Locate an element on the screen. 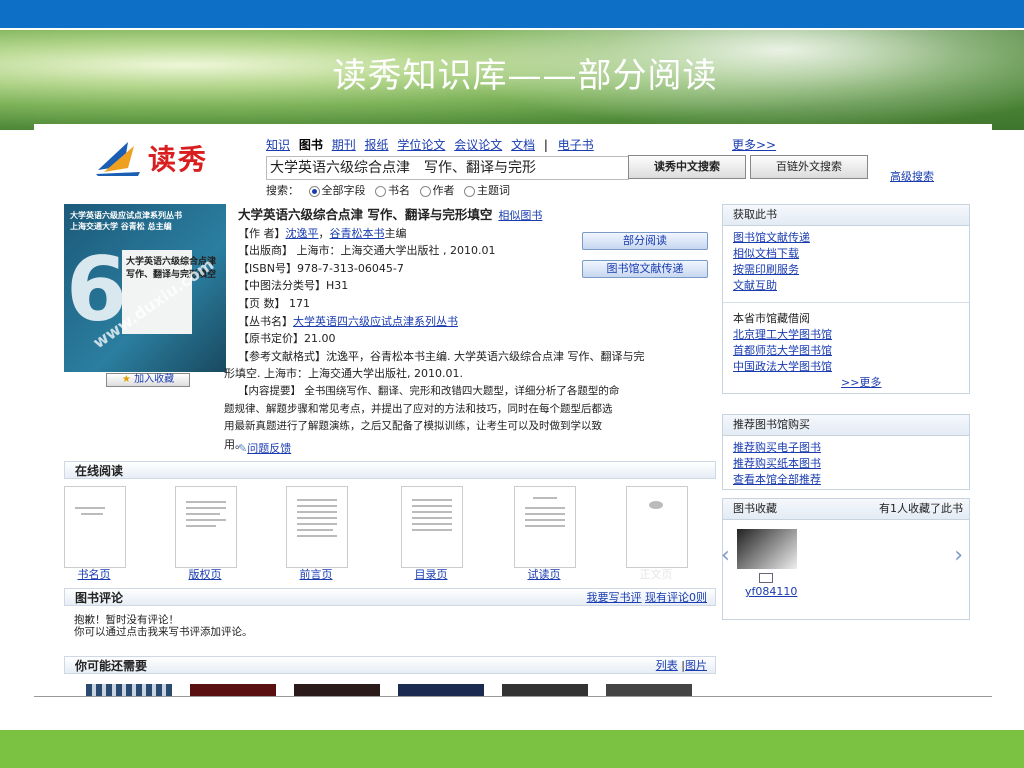 This screenshot has height=768, width=1024. thumb-trial-page is located at coordinates (545, 527).